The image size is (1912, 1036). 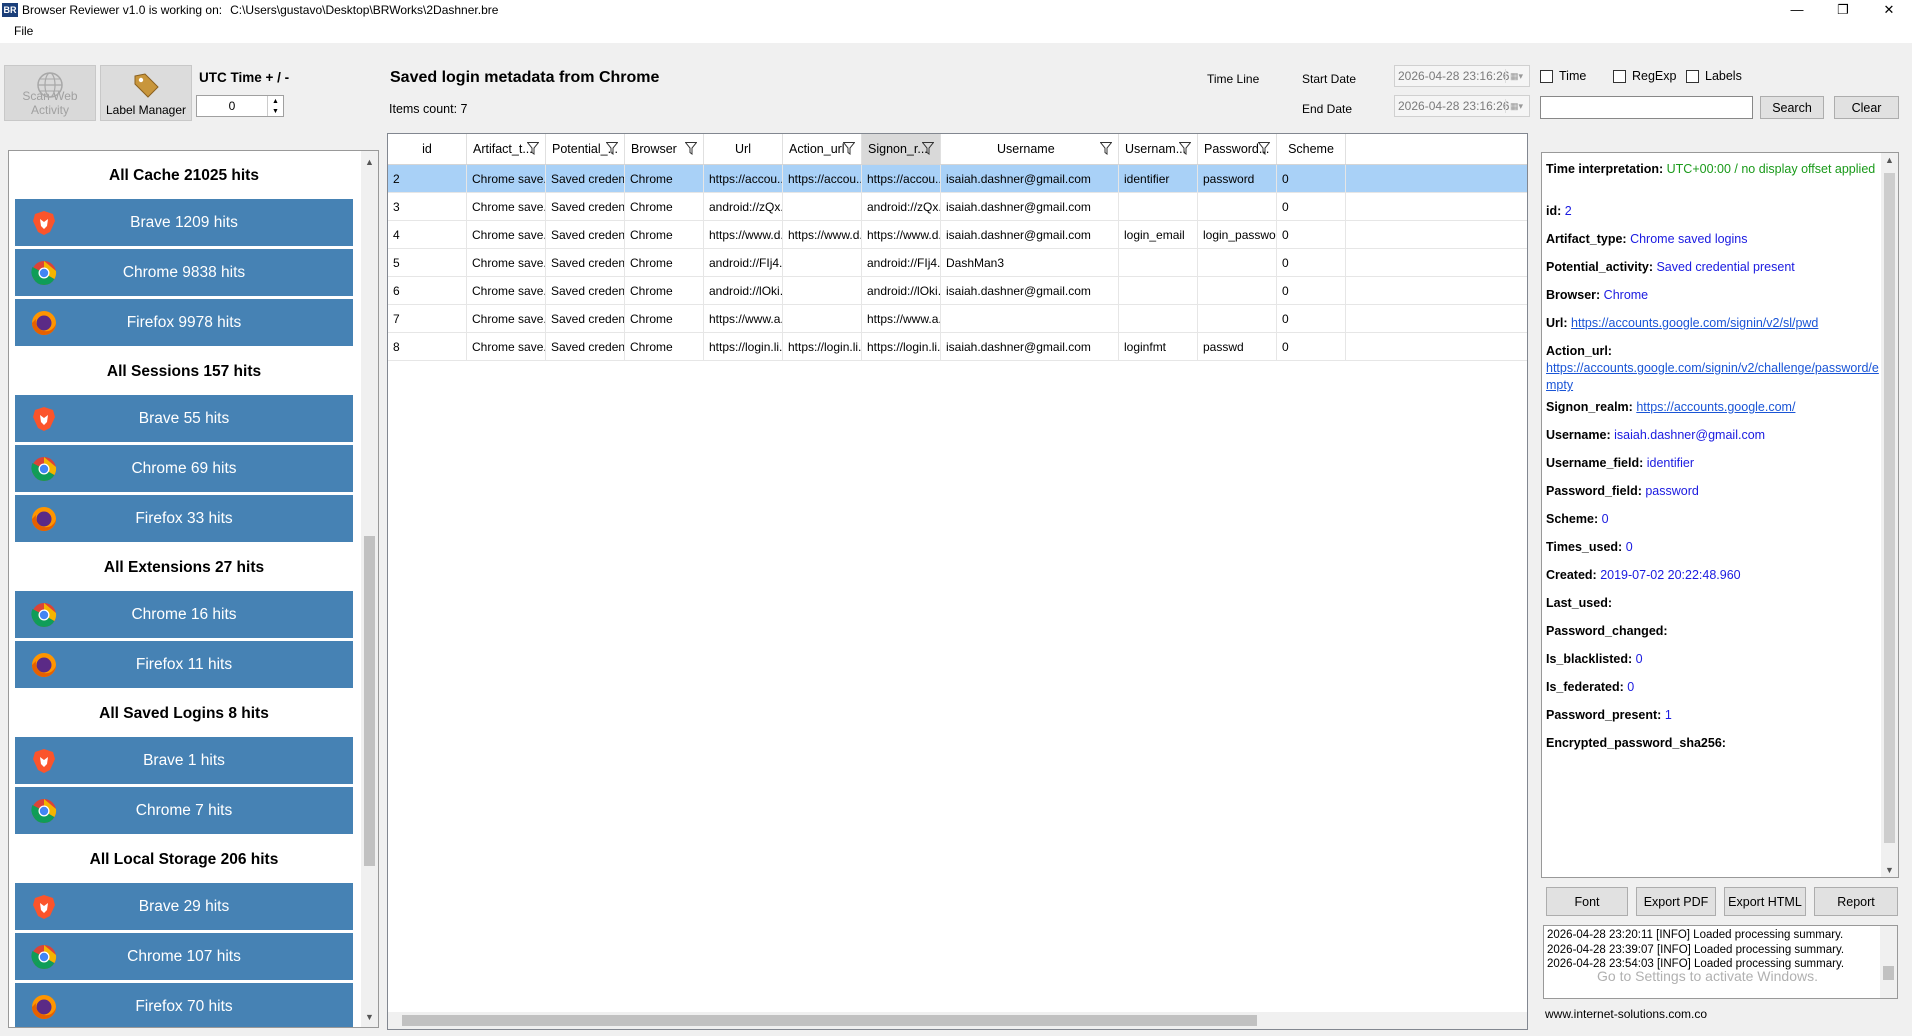 What do you see at coordinates (817, 149) in the screenshot?
I see `column-header-label: Action_url` at bounding box center [817, 149].